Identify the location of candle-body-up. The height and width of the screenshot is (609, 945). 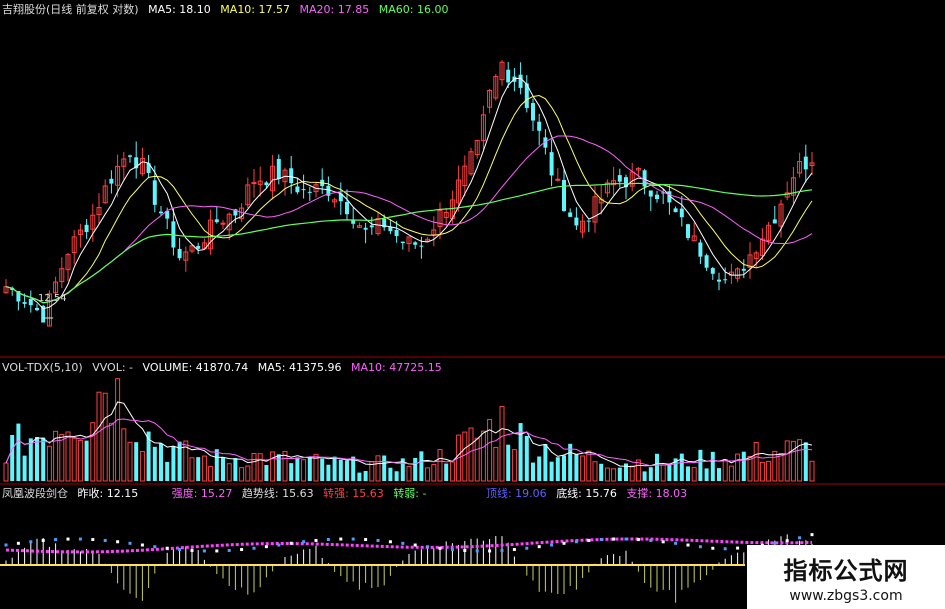
(558, 179).